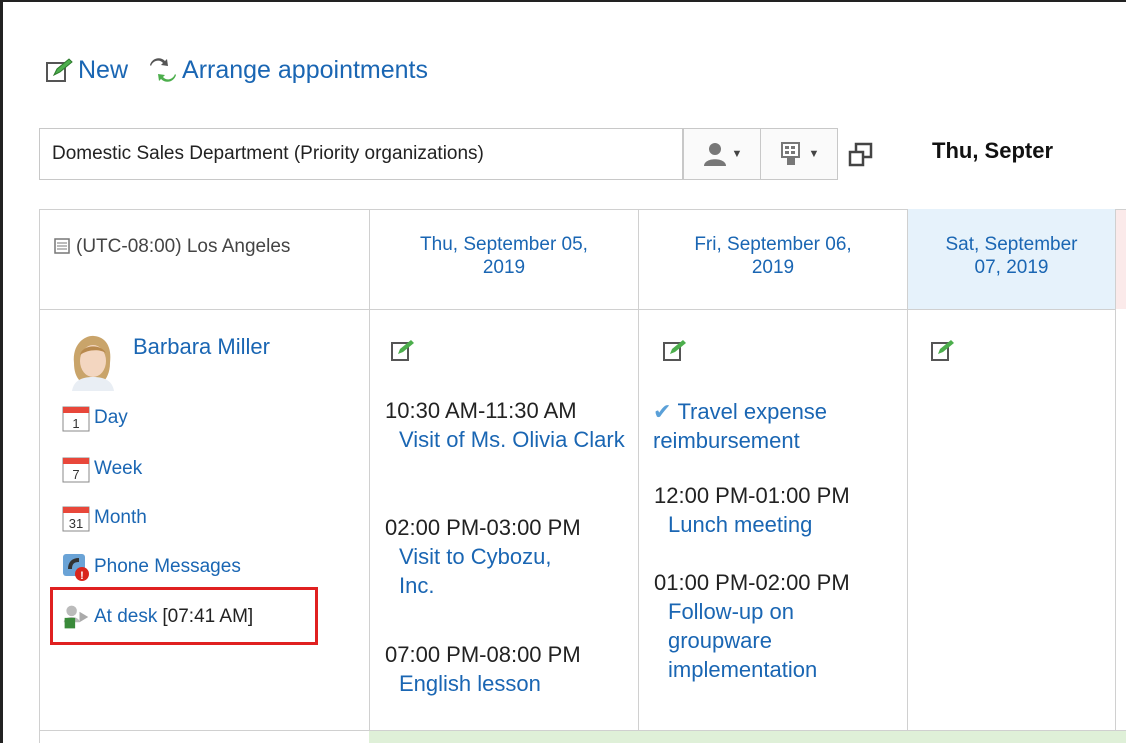 The height and width of the screenshot is (743, 1126). What do you see at coordinates (120, 517) in the screenshot?
I see `month-view-label: Month` at bounding box center [120, 517].